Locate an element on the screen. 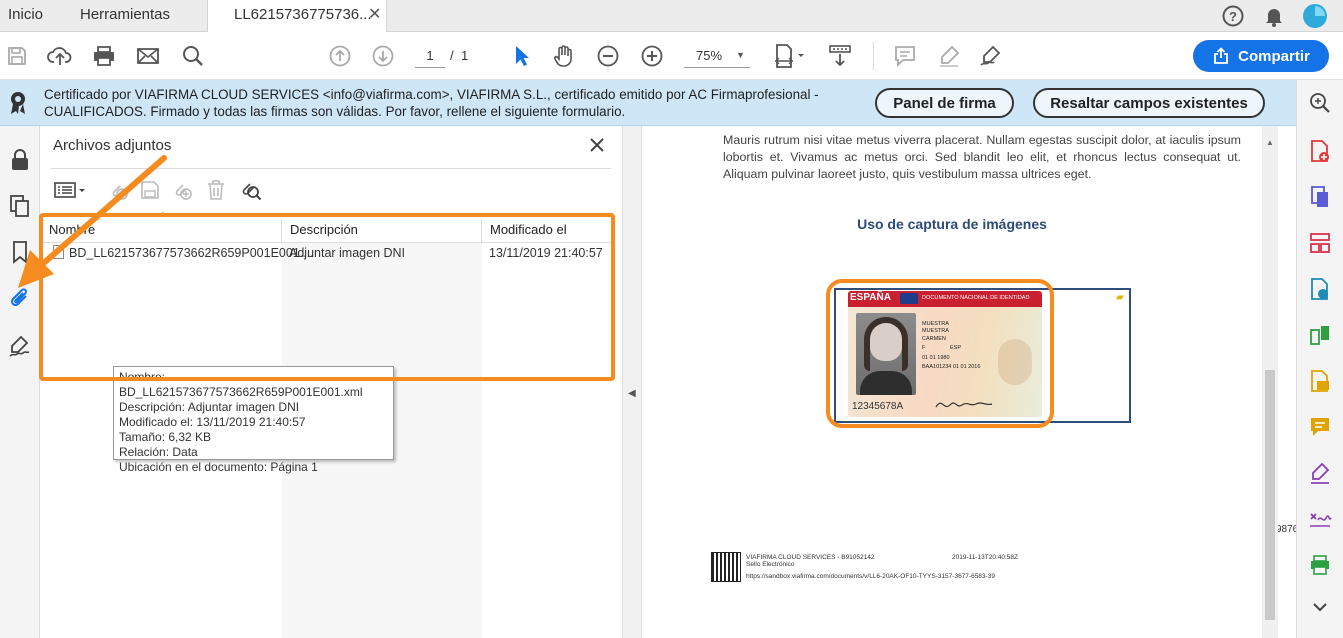 The image size is (1343, 638). tooltip-line: Descripción: Adjuntar imagen DNI is located at coordinates (209, 407).